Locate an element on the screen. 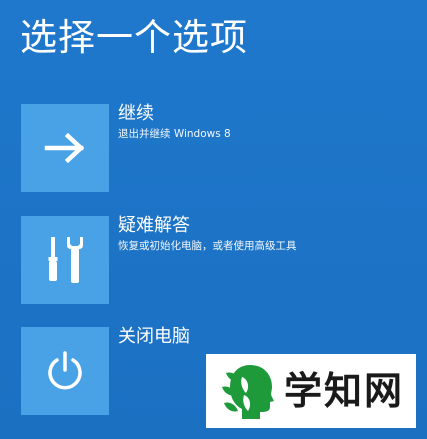 The width and height of the screenshot is (427, 439). watermark-text: 学知网 is located at coordinates (344, 391).